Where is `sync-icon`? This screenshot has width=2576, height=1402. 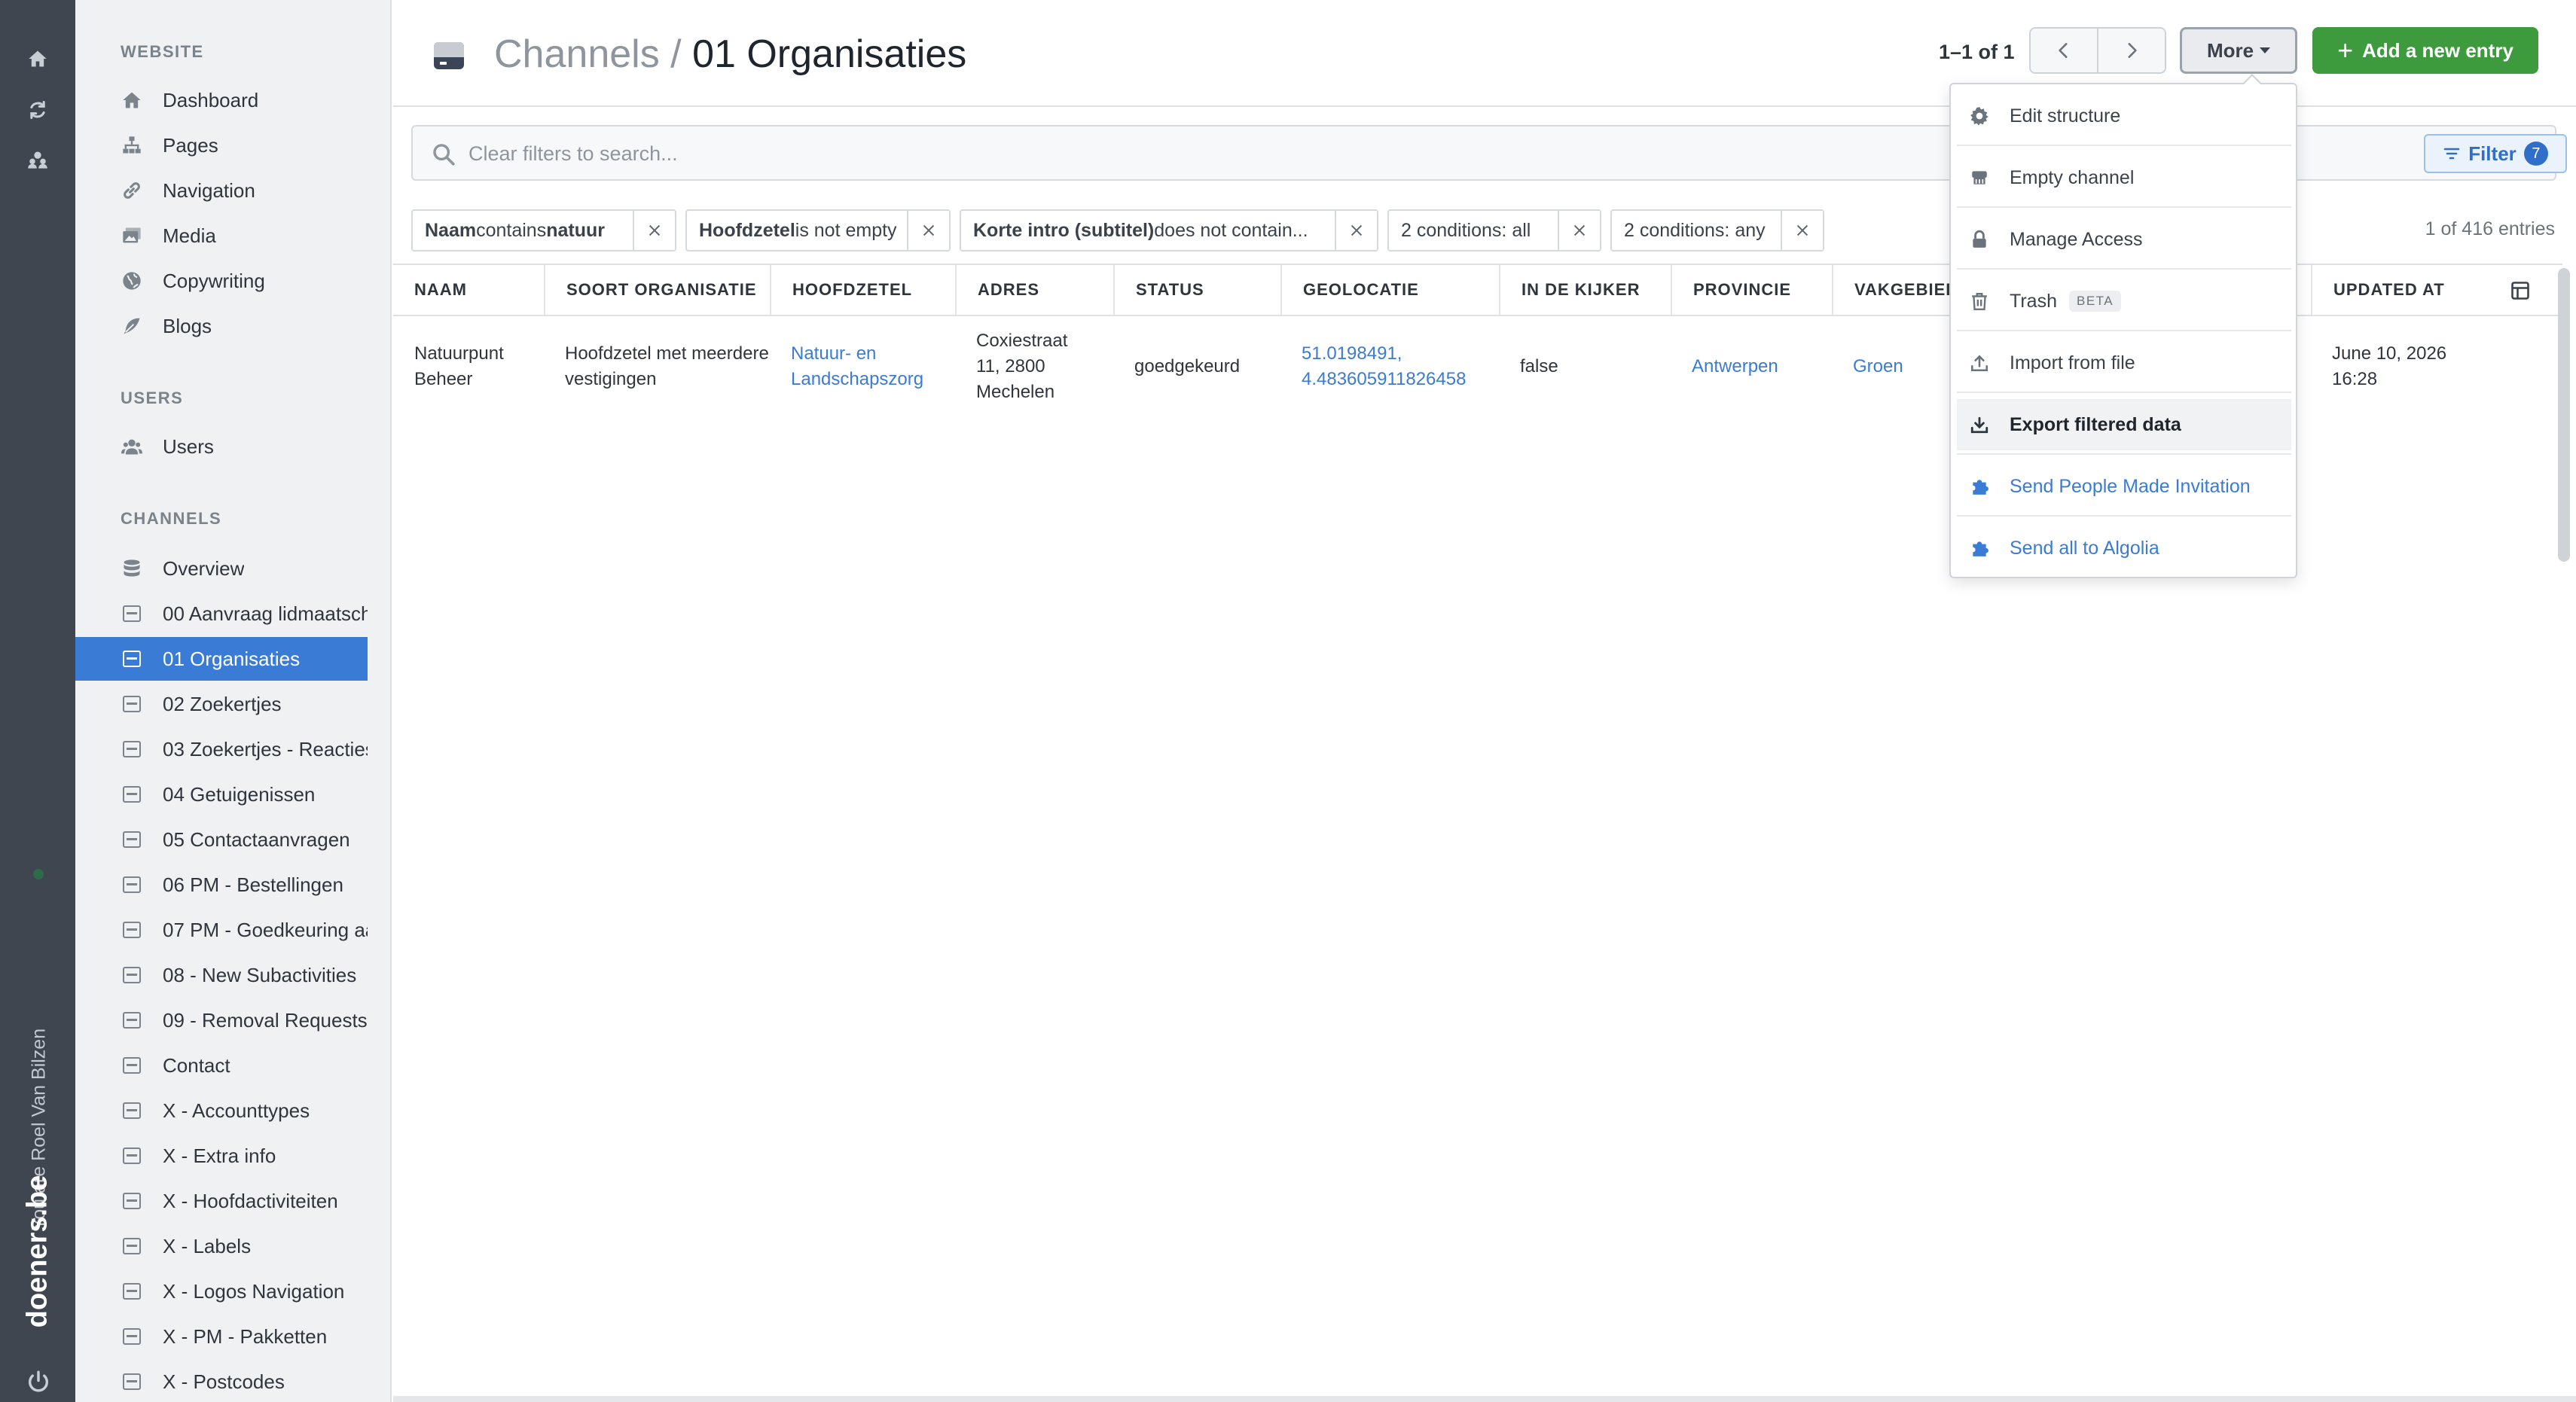 sync-icon is located at coordinates (38, 110).